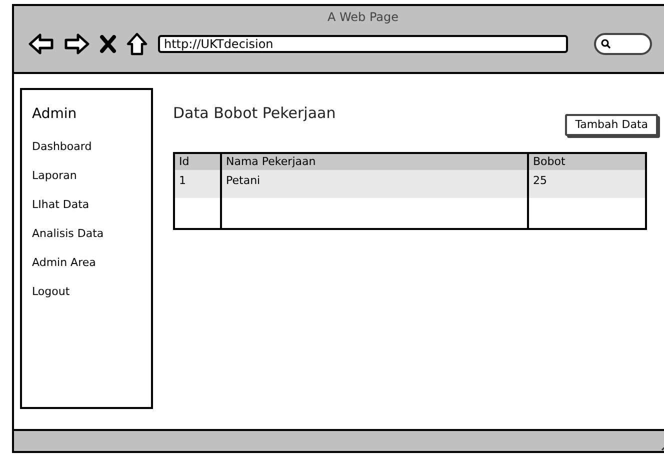  I want to click on sidebar-link: Laporan, so click(91, 182).